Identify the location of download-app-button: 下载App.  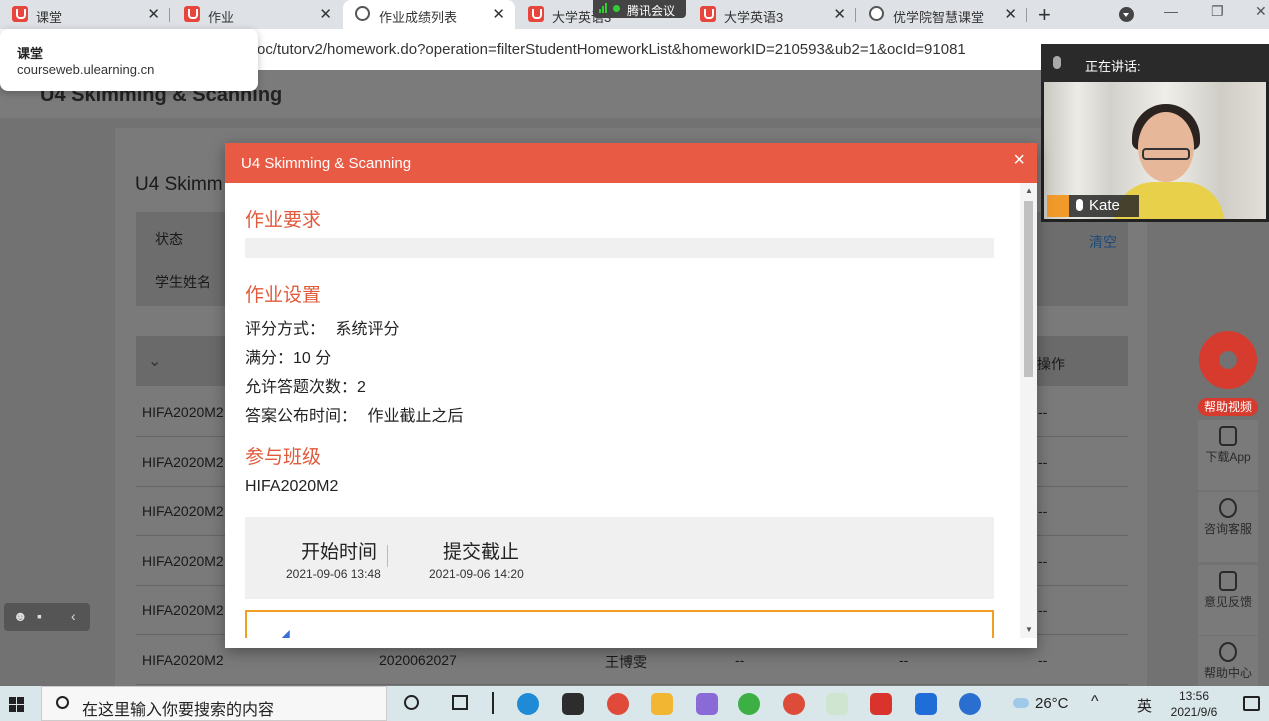
(1228, 455).